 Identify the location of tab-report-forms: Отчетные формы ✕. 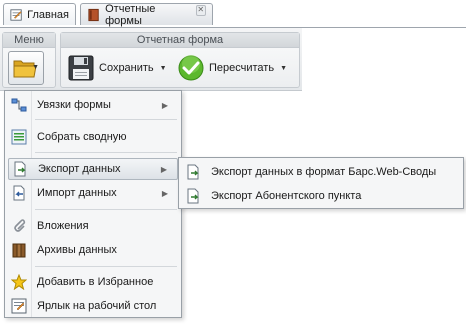
(146, 14).